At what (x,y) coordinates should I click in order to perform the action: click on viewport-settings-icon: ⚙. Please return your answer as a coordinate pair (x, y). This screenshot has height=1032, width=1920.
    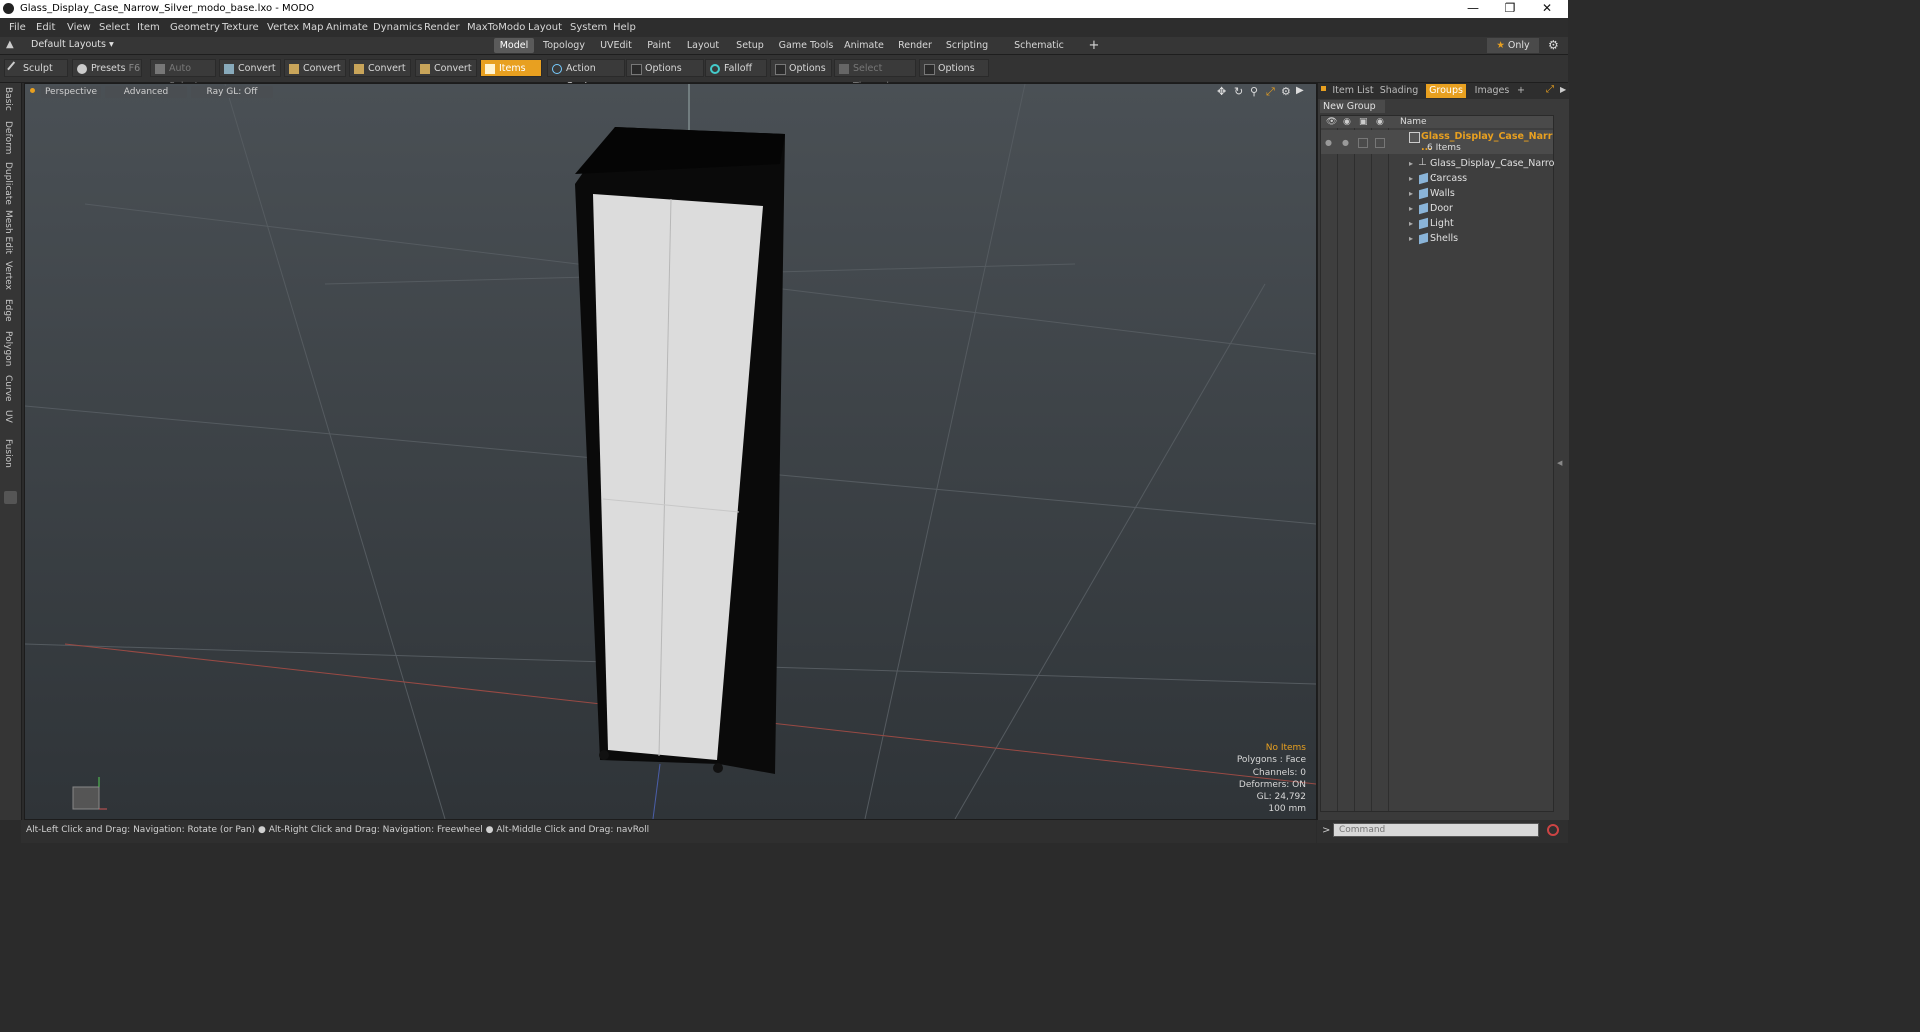
    Looking at the image, I should click on (1286, 91).